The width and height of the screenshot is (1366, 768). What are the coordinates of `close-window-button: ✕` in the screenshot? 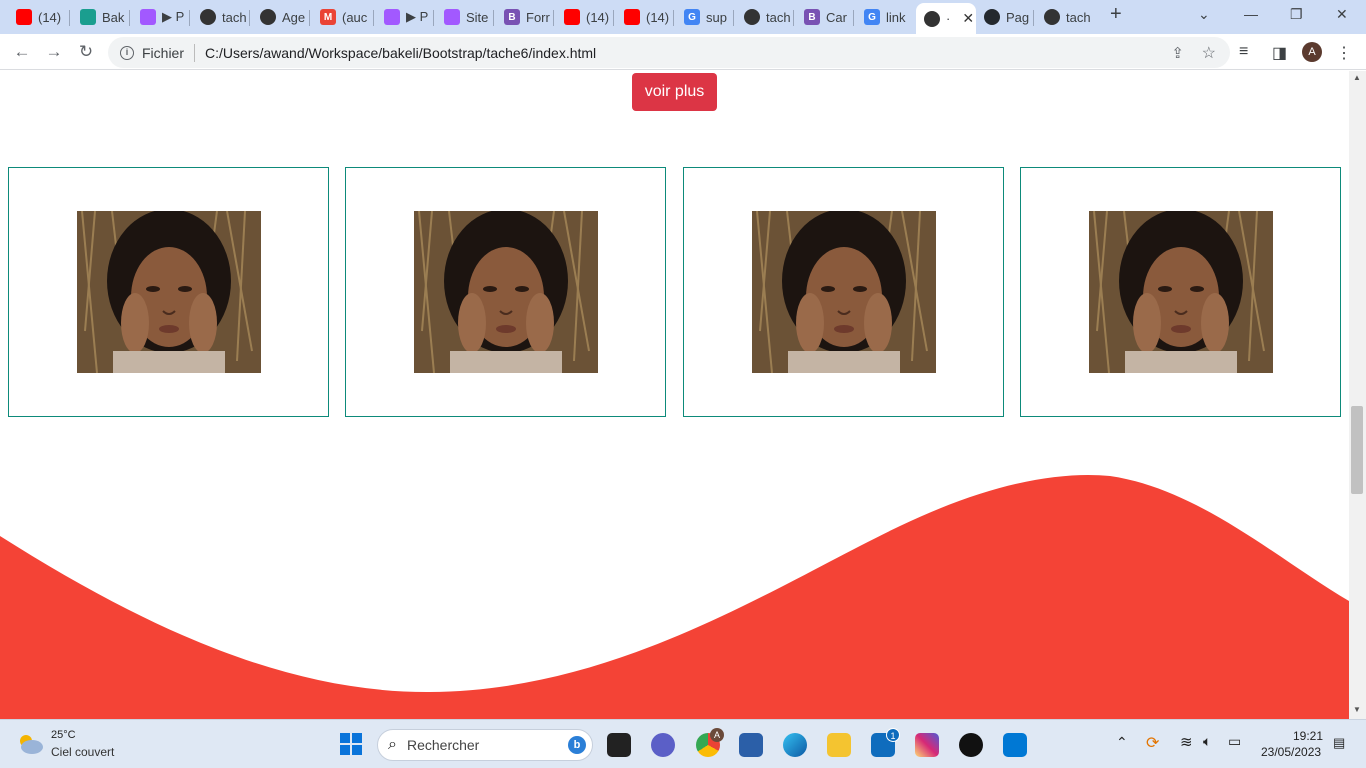 It's located at (1342, 14).